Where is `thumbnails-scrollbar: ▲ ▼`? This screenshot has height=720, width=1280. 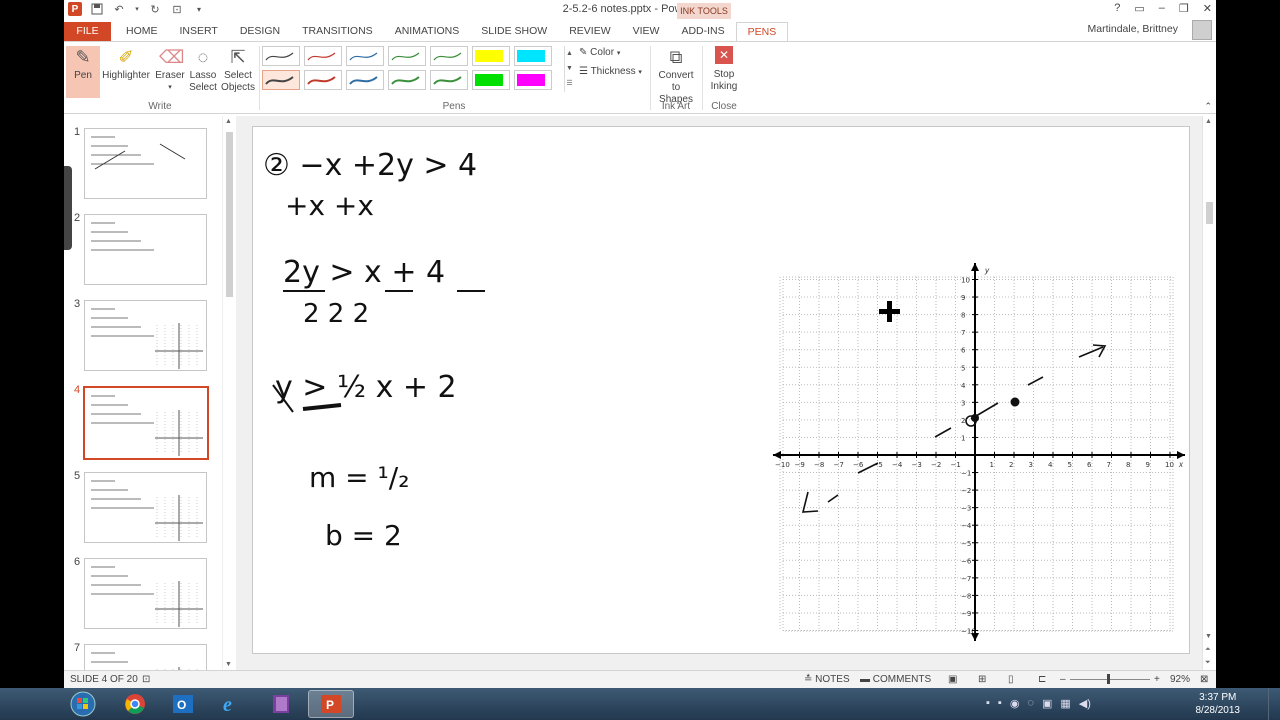 thumbnails-scrollbar: ▲ ▼ is located at coordinates (229, 393).